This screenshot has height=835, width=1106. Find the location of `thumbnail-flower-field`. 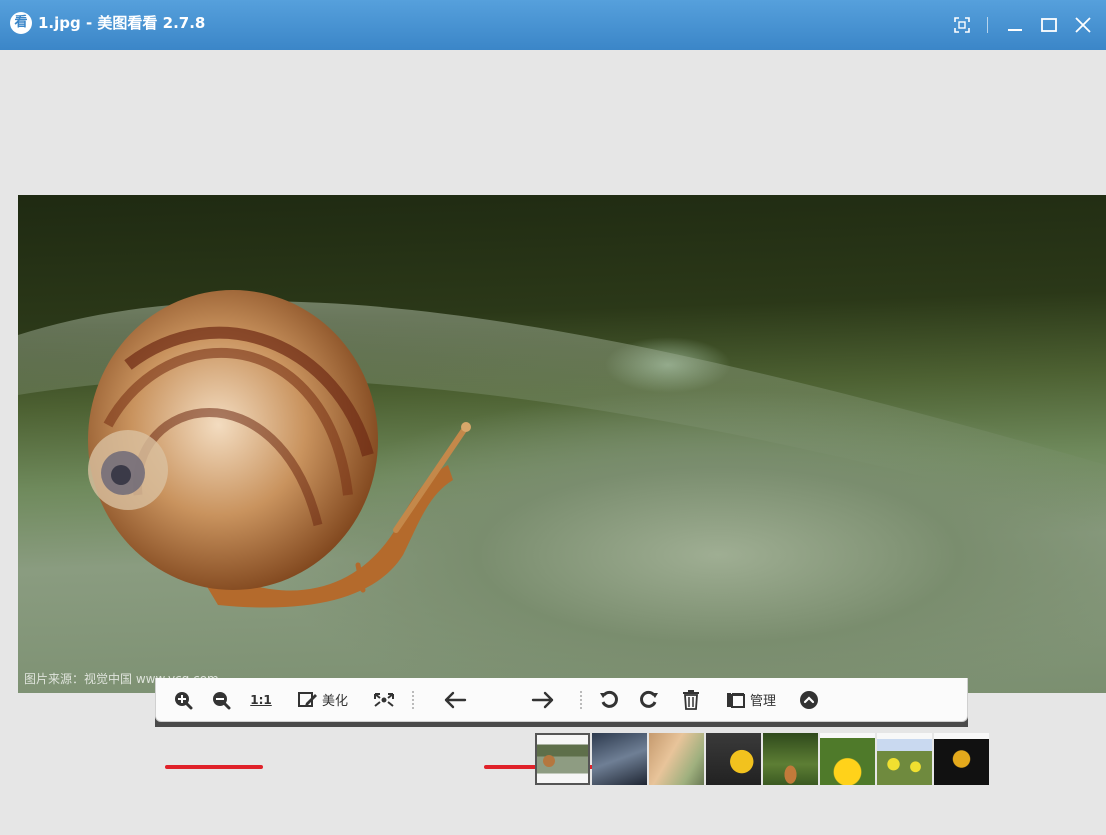

thumbnail-flower-field is located at coordinates (904, 759).